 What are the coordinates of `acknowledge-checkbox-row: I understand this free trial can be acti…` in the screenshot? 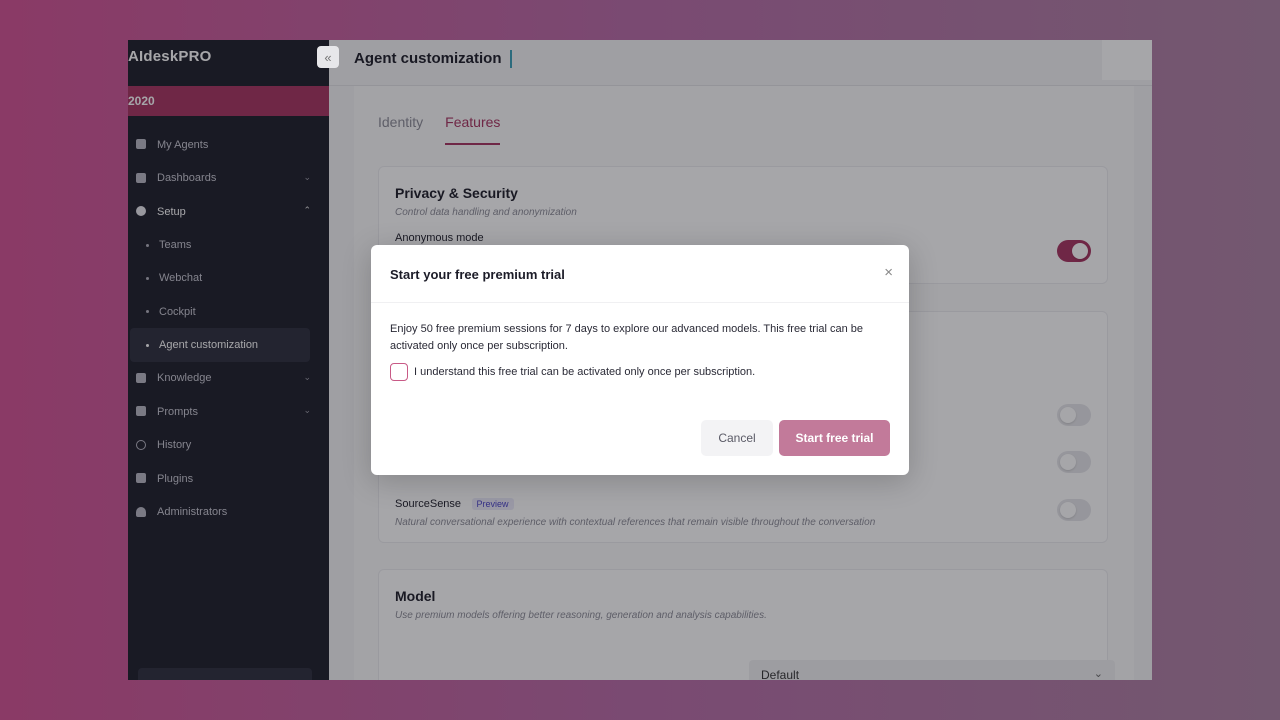 It's located at (572, 372).